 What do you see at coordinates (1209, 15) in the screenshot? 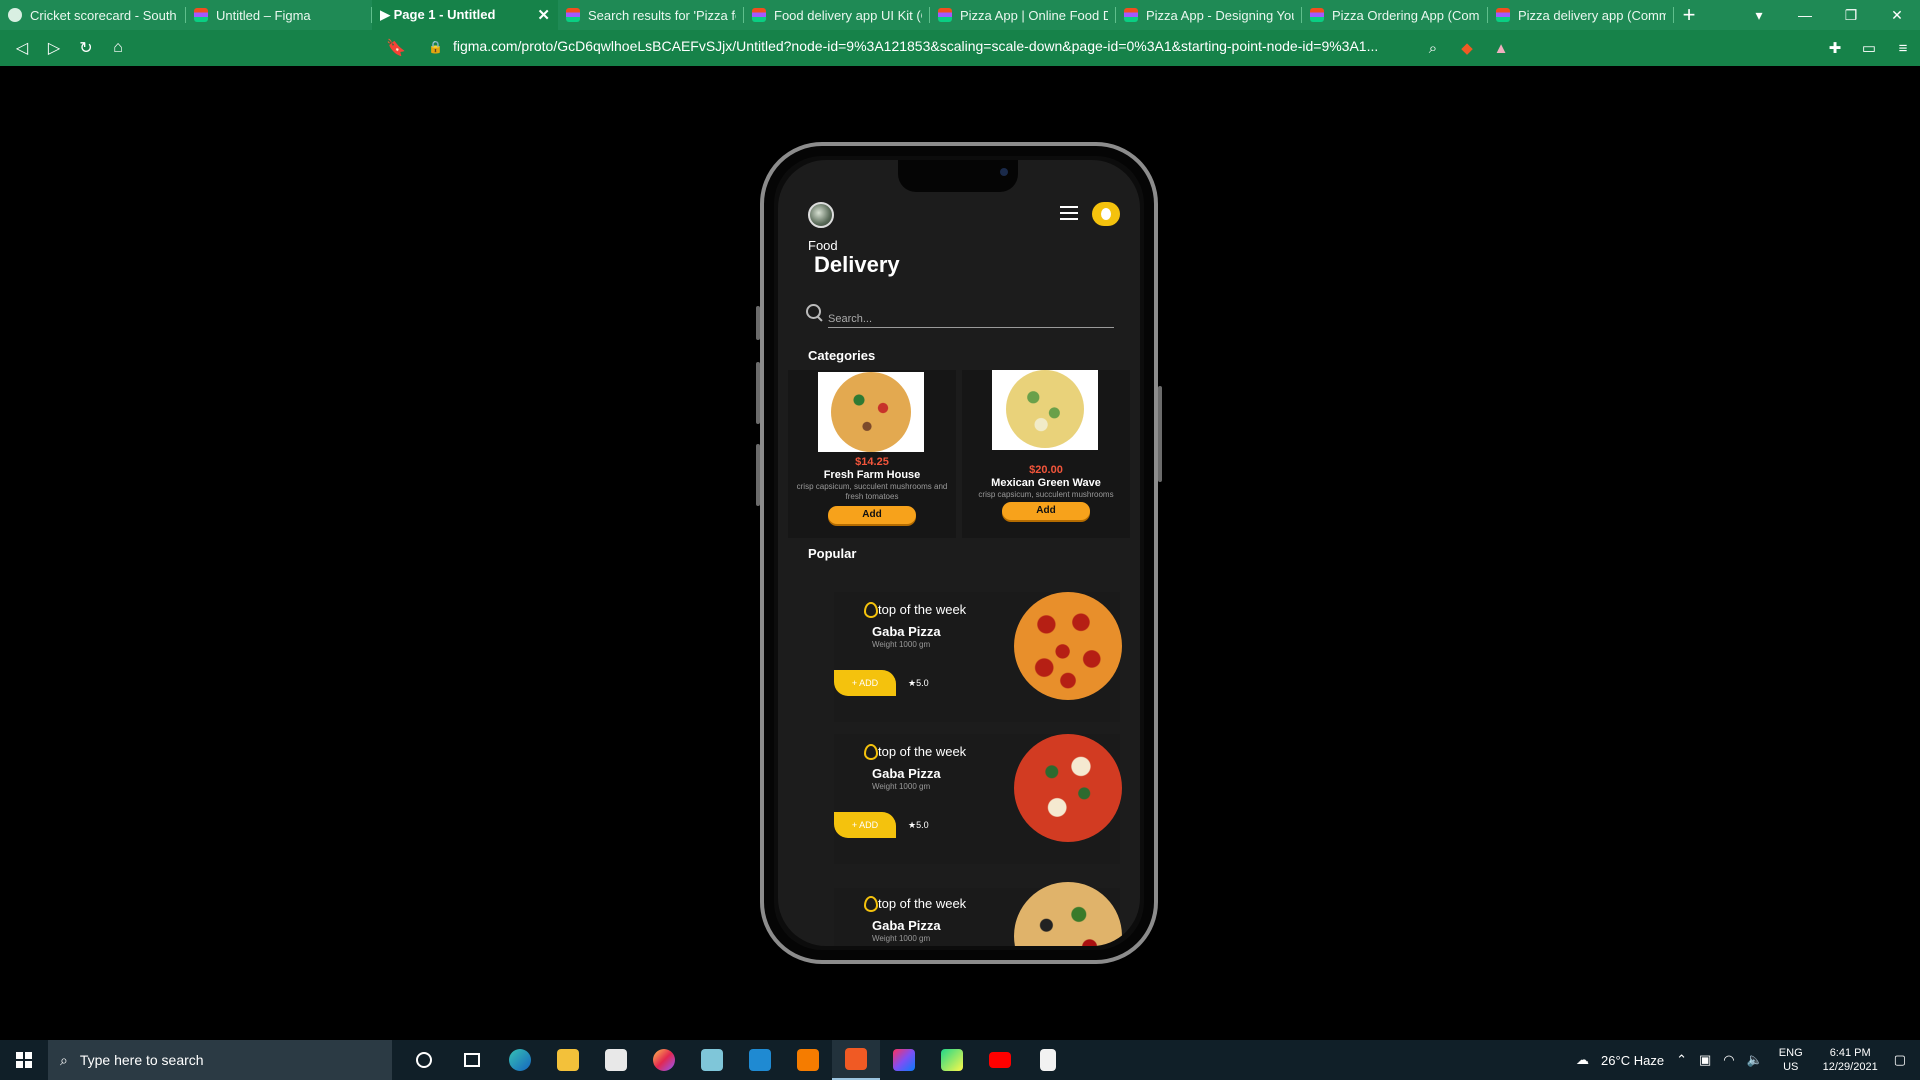
I see `tab-pizza-app-designing: Pizza App - Designing Your` at bounding box center [1209, 15].